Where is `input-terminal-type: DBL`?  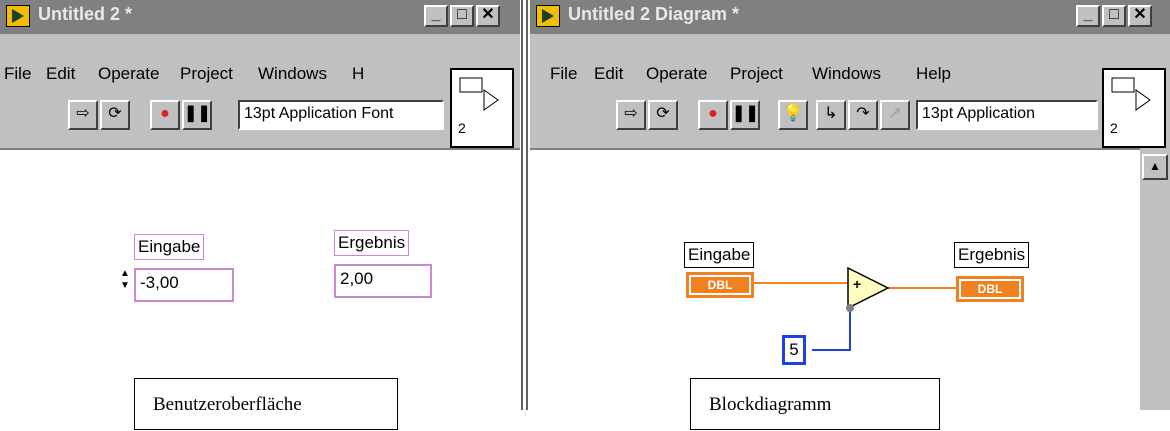 input-terminal-type: DBL is located at coordinates (720, 285).